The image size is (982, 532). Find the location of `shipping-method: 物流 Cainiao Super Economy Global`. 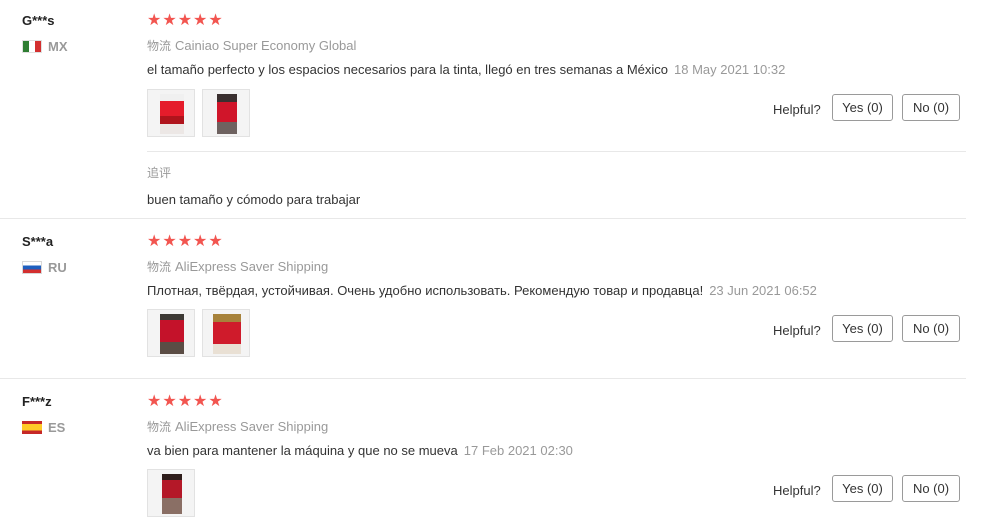

shipping-method: 物流 Cainiao Super Economy Global is located at coordinates (251, 45).